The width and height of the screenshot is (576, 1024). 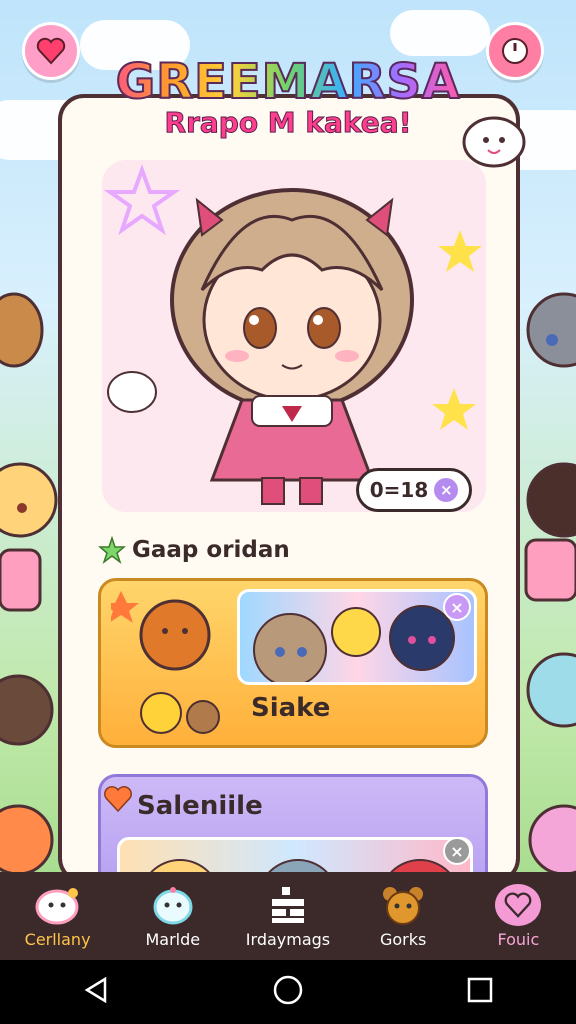 What do you see at coordinates (440, 33) in the screenshot?
I see `cloud-decoration` at bounding box center [440, 33].